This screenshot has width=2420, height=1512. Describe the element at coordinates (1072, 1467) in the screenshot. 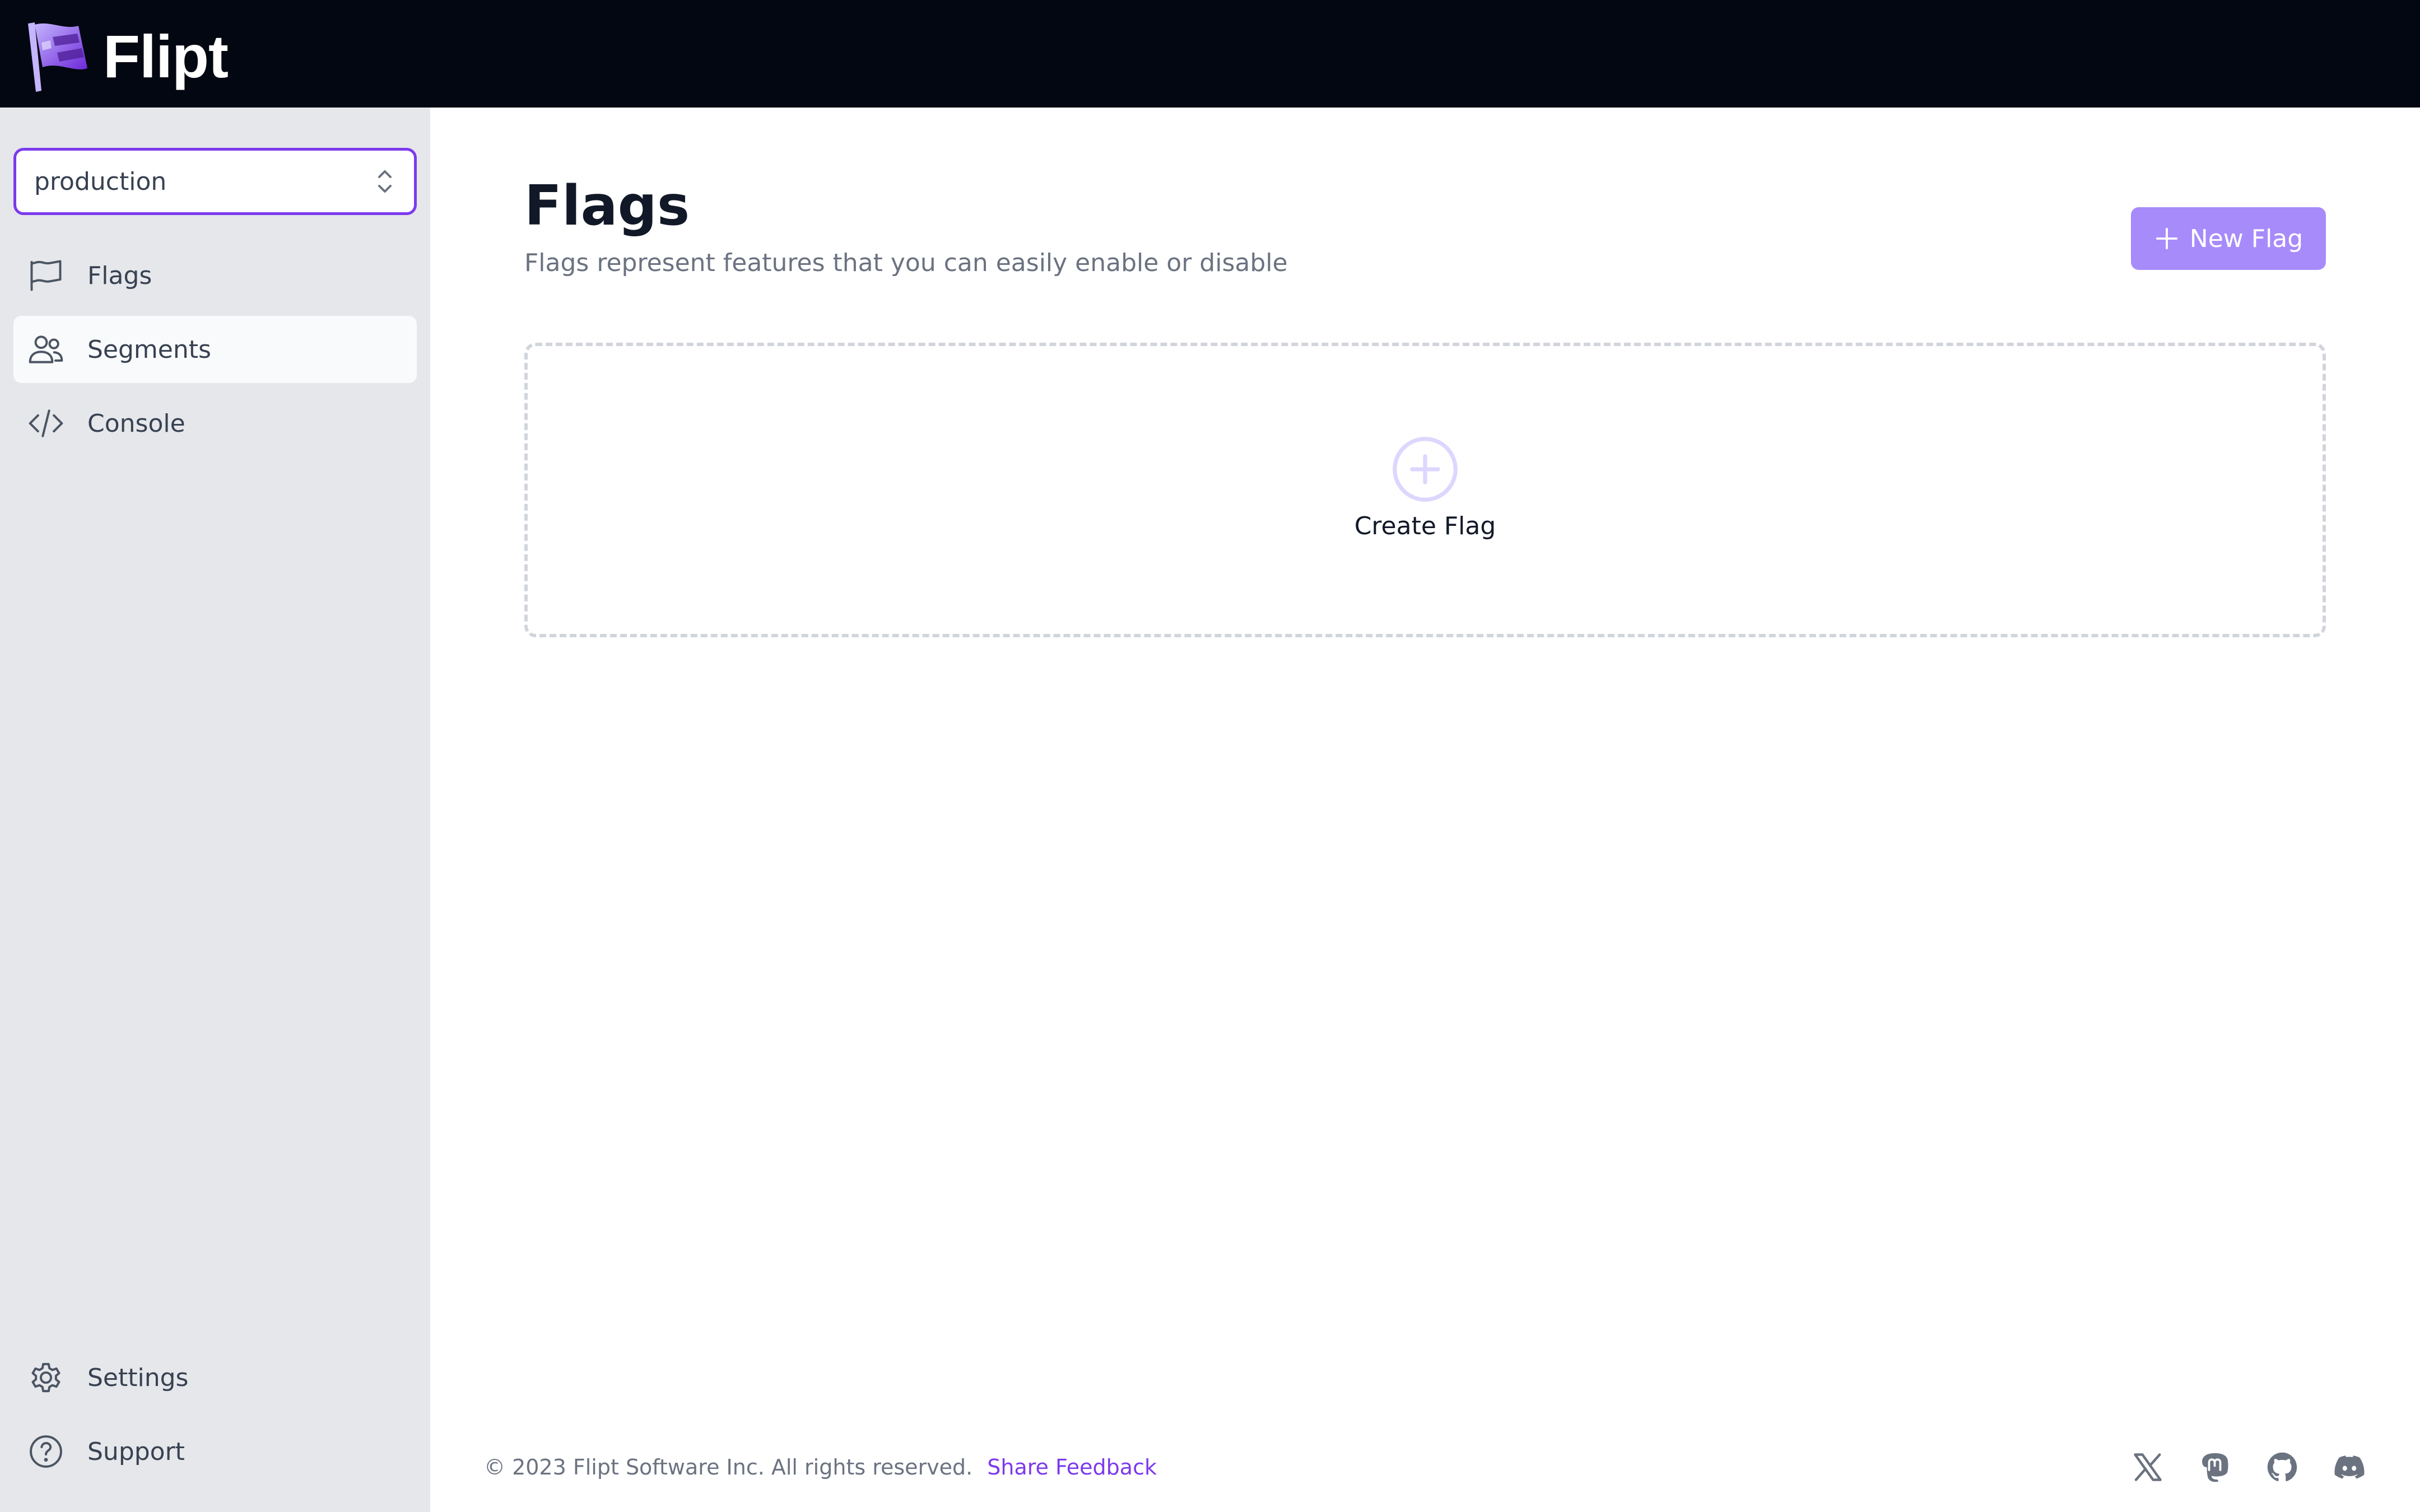

I see `share-feedback-link: Share Feedback` at that location.